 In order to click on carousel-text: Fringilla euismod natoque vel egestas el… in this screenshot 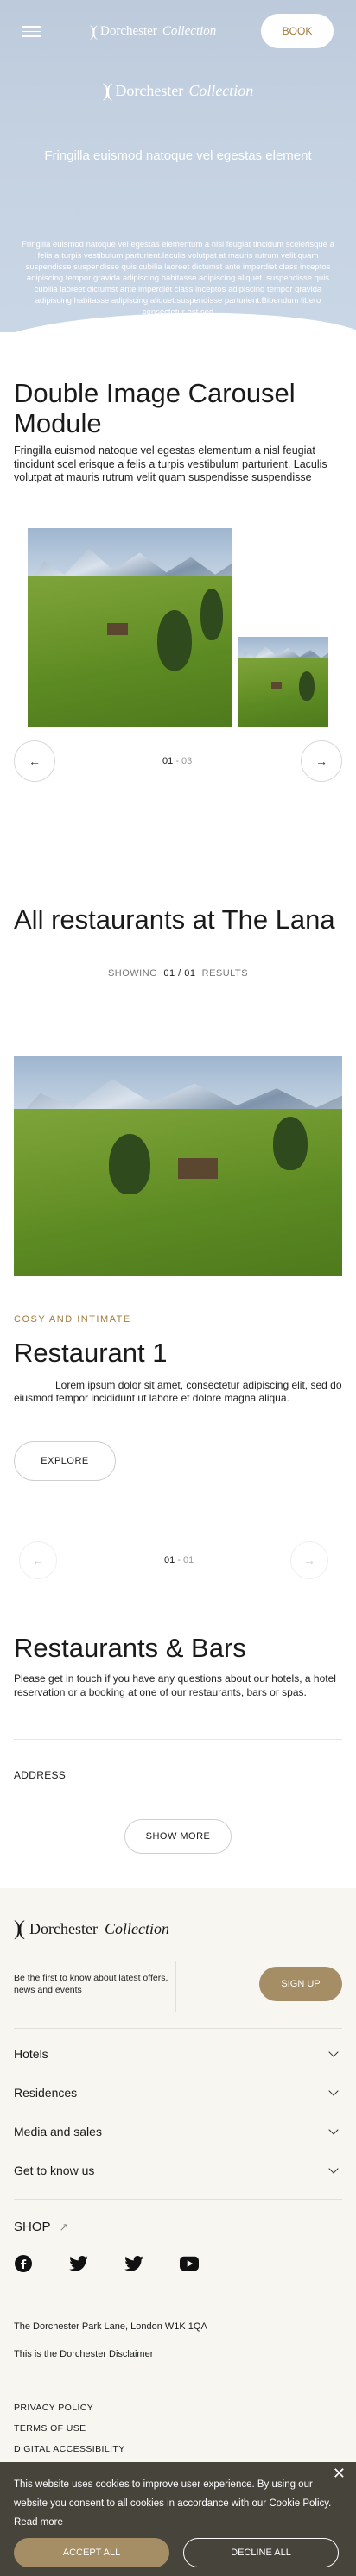, I will do `click(170, 464)`.